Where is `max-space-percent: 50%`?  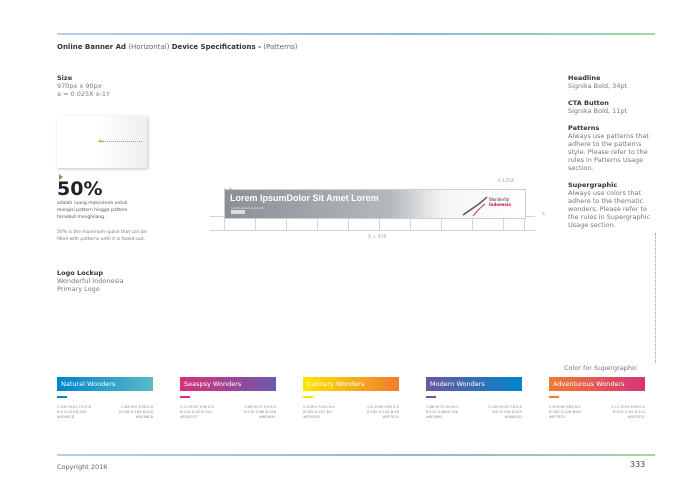
max-space-percent: 50% is located at coordinates (80, 189).